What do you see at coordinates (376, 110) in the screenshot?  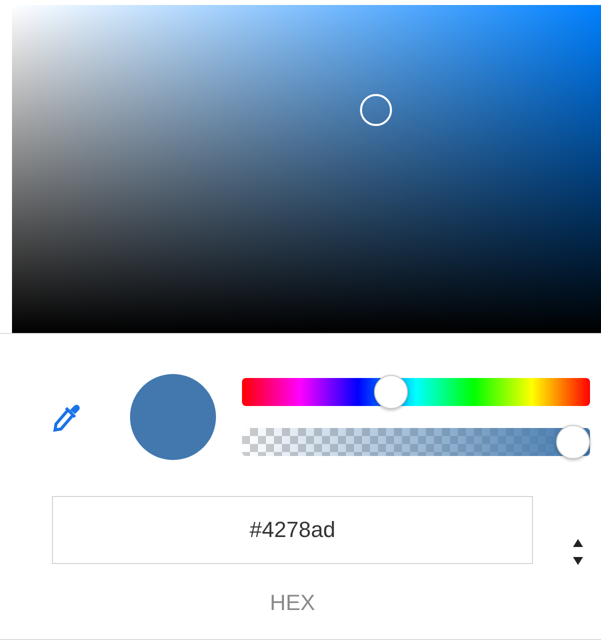 I see `color-cursor` at bounding box center [376, 110].